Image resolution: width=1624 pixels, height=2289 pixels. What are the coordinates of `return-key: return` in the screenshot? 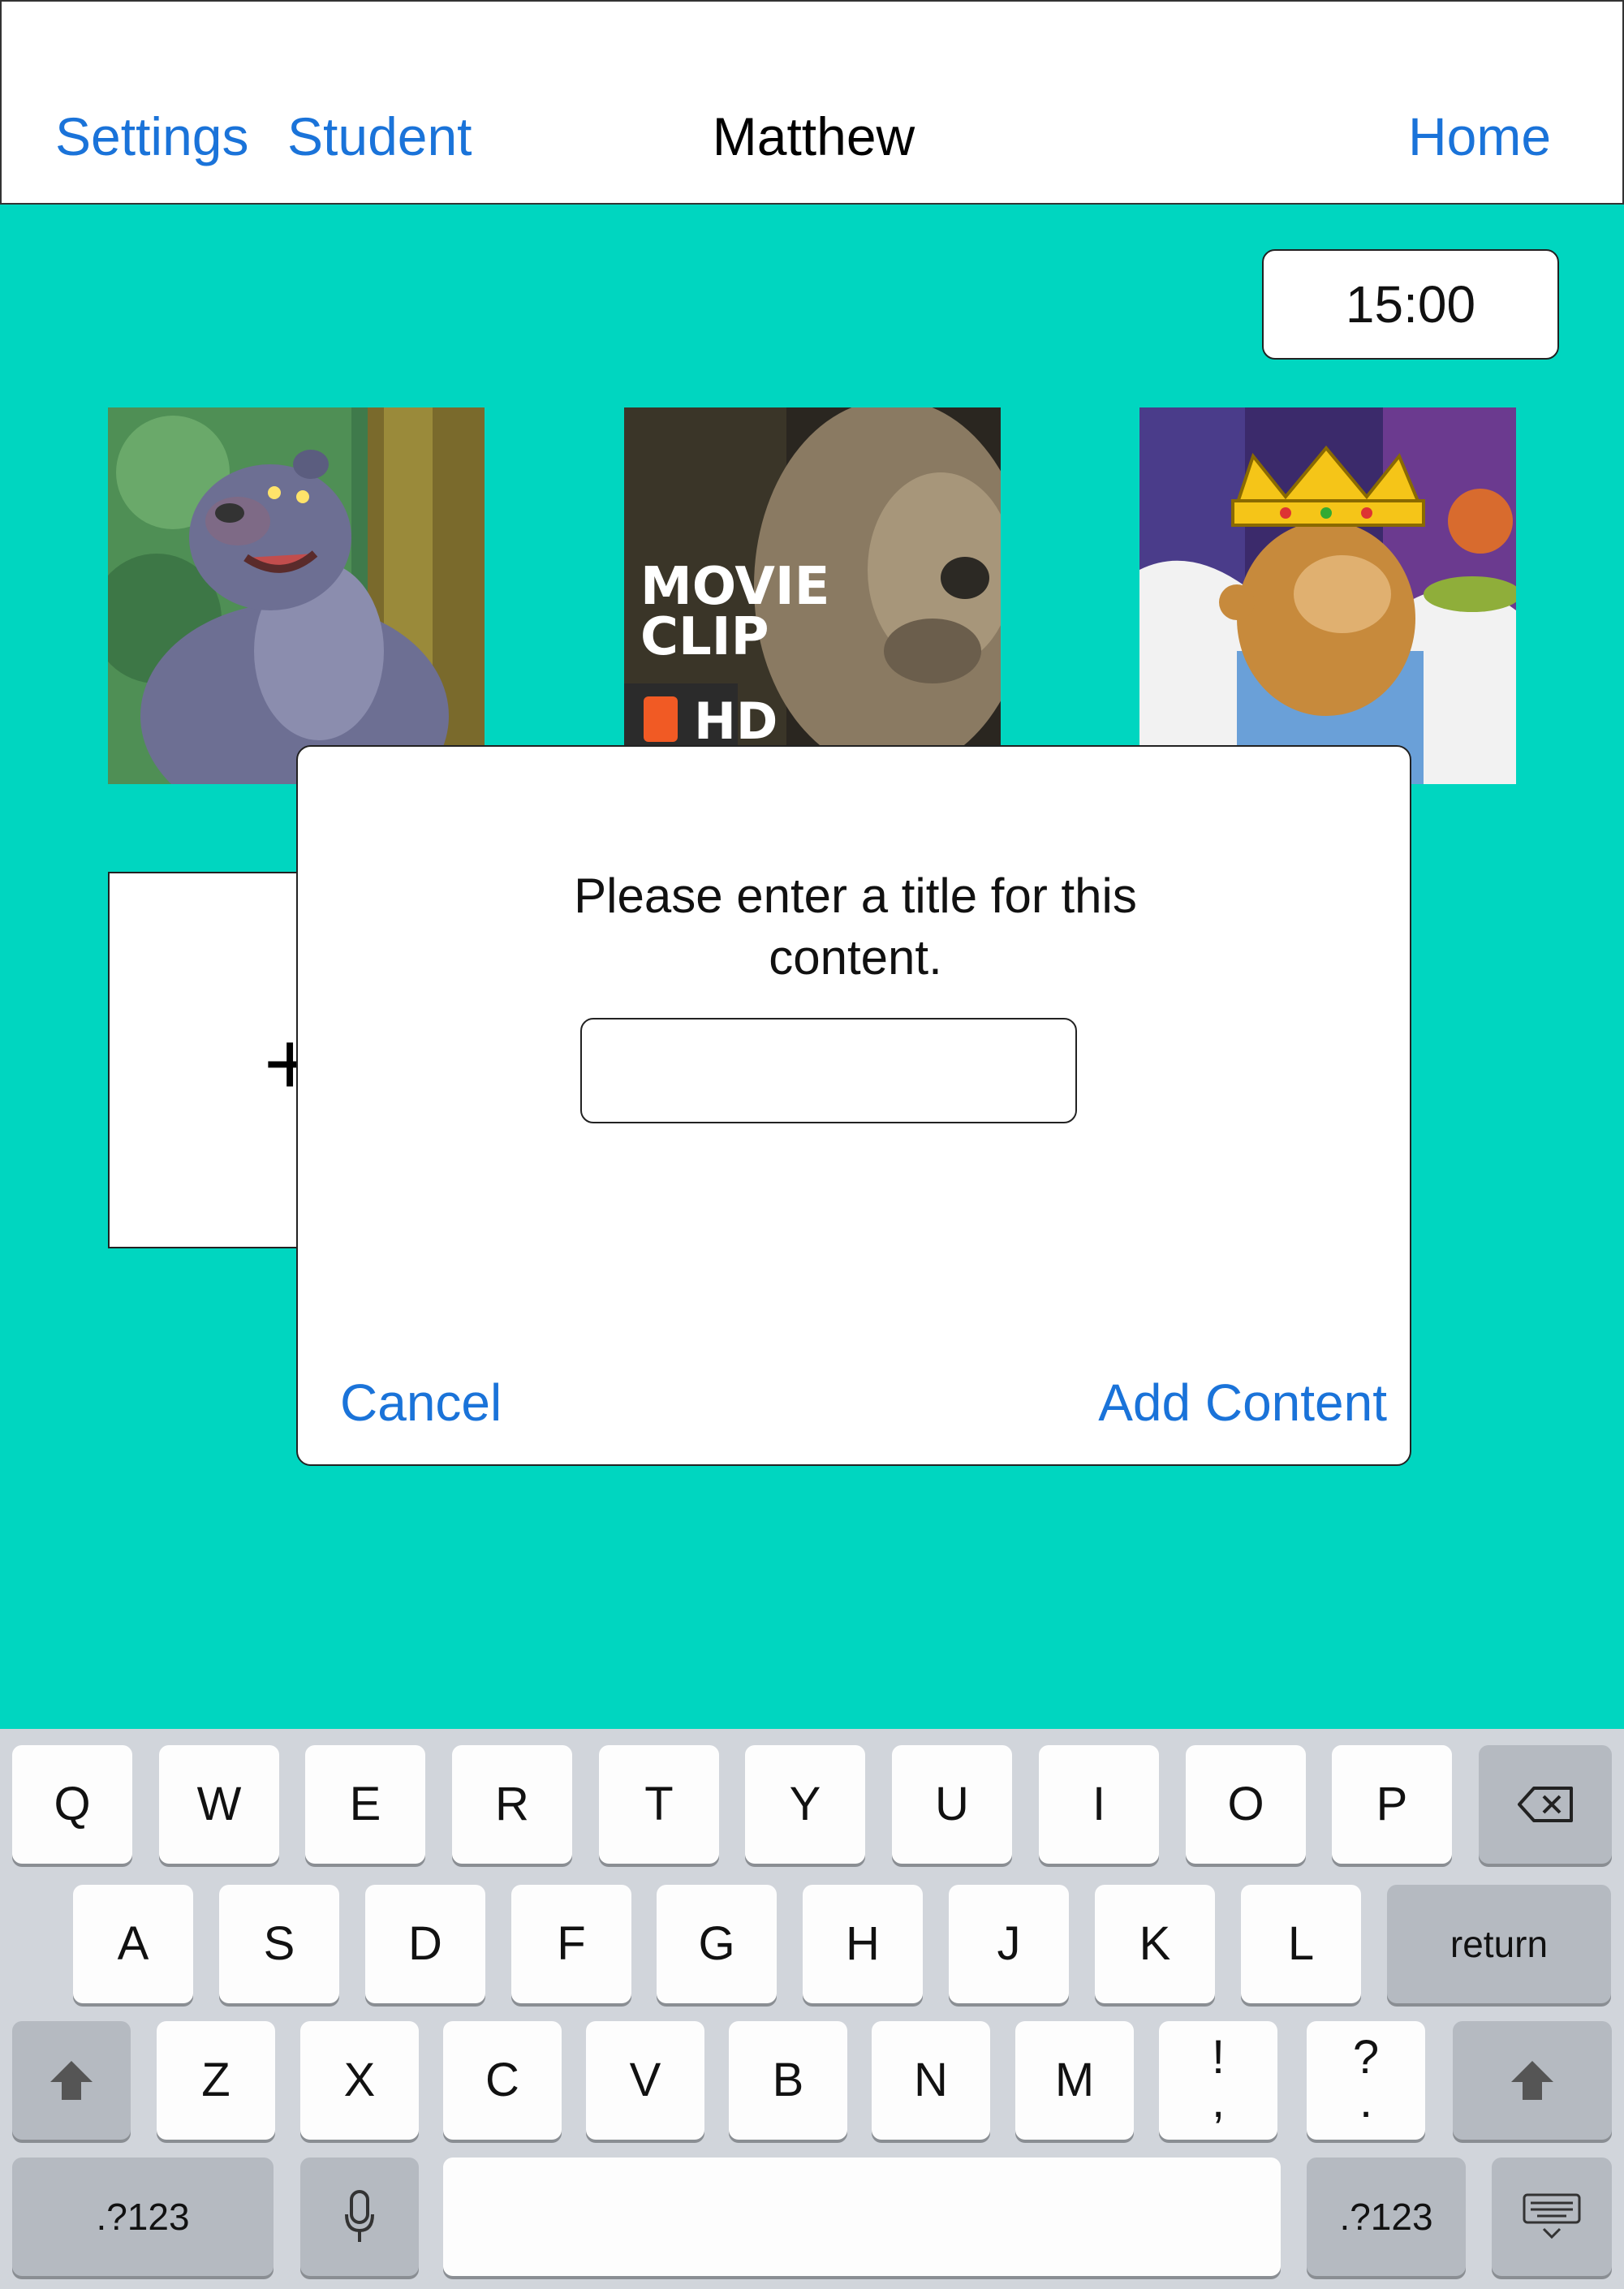 It's located at (1499, 1944).